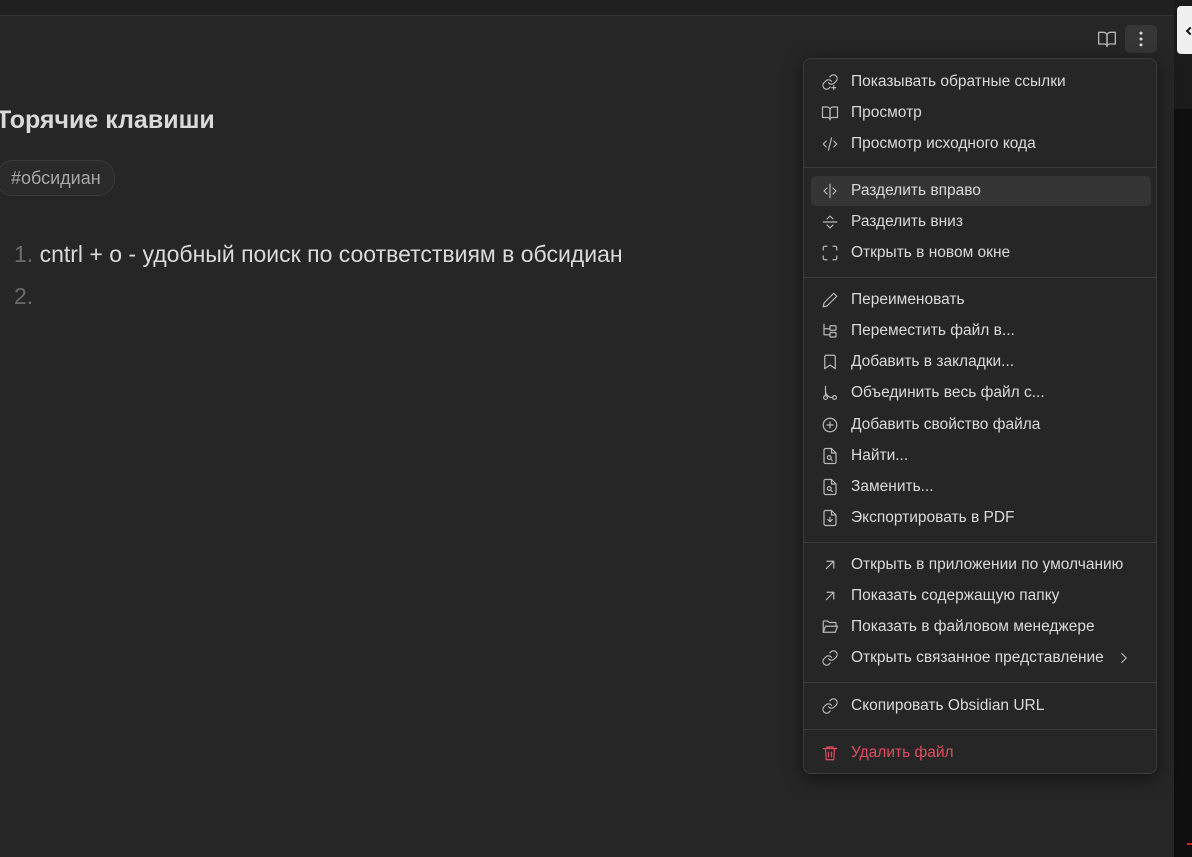 The width and height of the screenshot is (1192, 857). Describe the element at coordinates (830, 300) in the screenshot. I see `pencil-icon` at that location.